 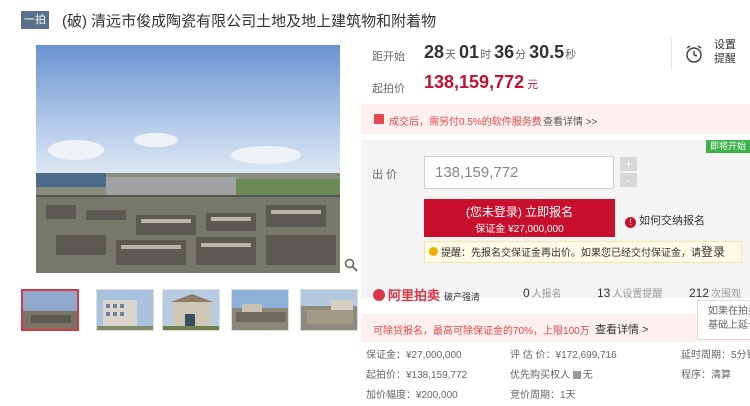 What do you see at coordinates (481, 331) in the screenshot?
I see `deposit-loan-text: 可除贷报名，最高可除保证金的70%，上限100万` at bounding box center [481, 331].